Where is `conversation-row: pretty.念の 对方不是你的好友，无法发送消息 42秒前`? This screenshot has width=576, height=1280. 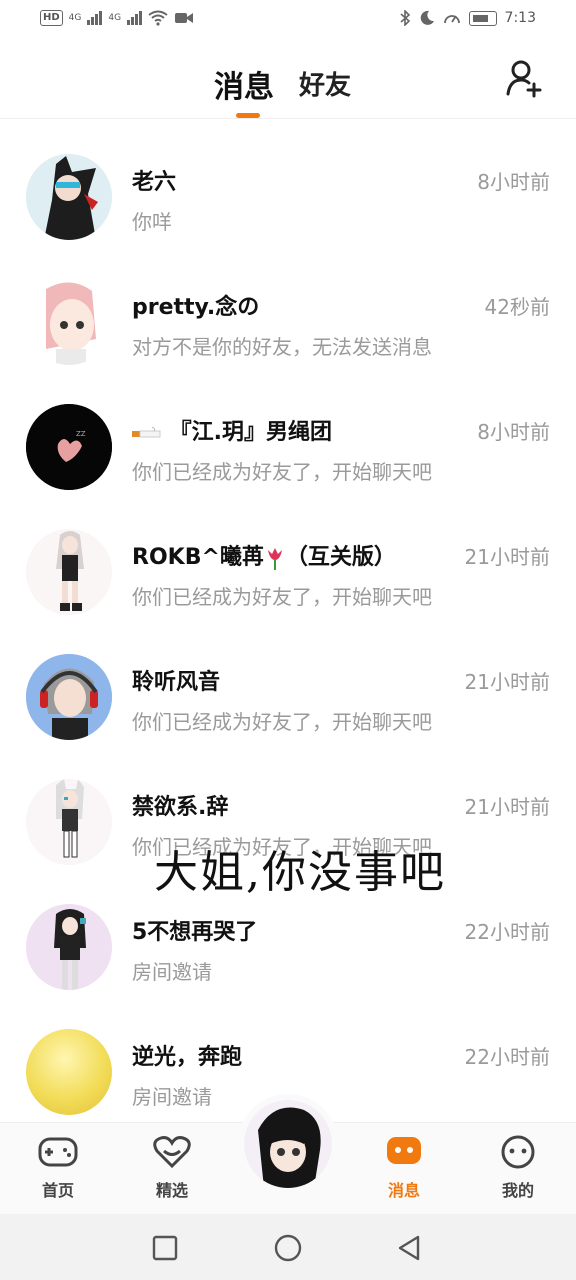 conversation-row: pretty.念の 对方不是你的好友，无法发送消息 42秒前 is located at coordinates (288, 305).